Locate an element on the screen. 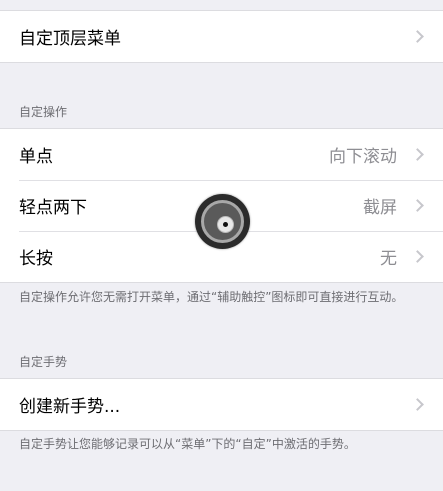 The height and width of the screenshot is (491, 443). custom-actions-header: 自定操作 is located at coordinates (43, 112).